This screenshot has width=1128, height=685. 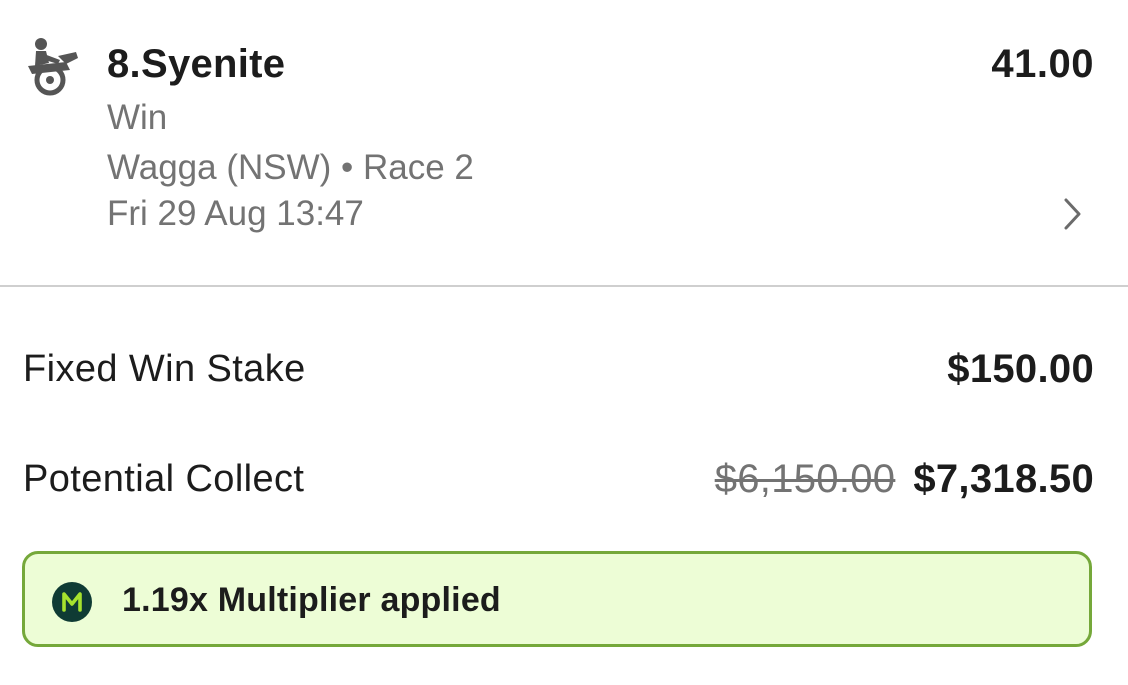 I want to click on original-collect-value: $6,150.00, so click(x=805, y=479).